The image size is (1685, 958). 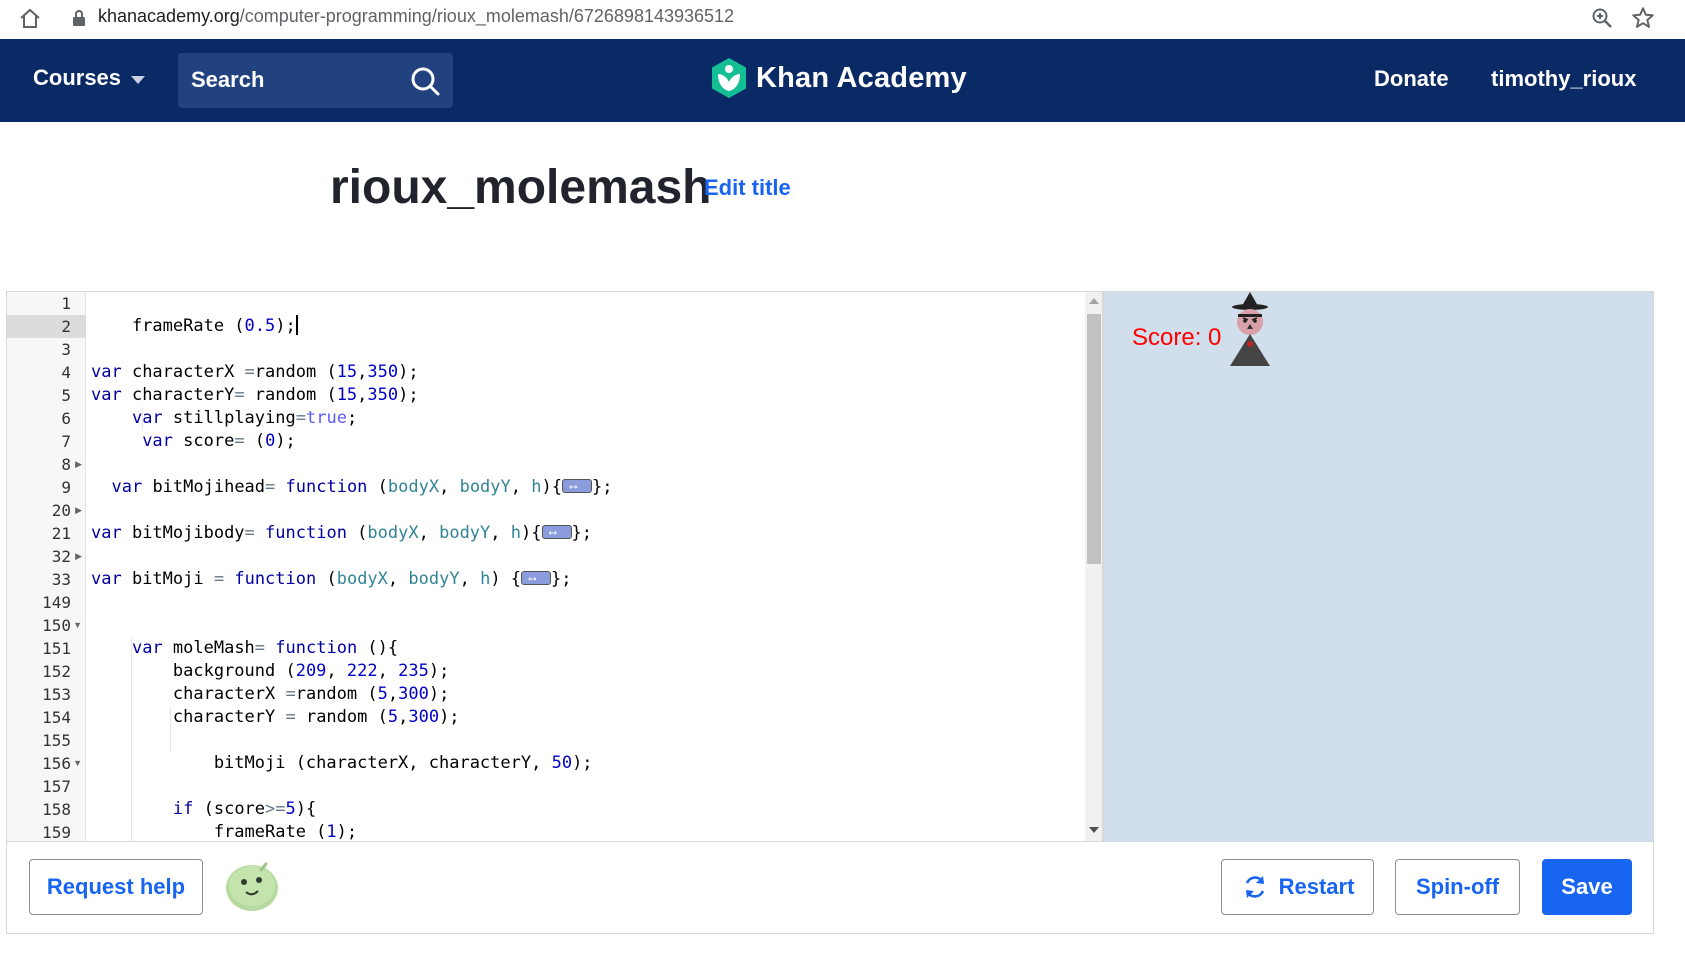 What do you see at coordinates (861, 77) in the screenshot?
I see `logo-text: Khan Academy` at bounding box center [861, 77].